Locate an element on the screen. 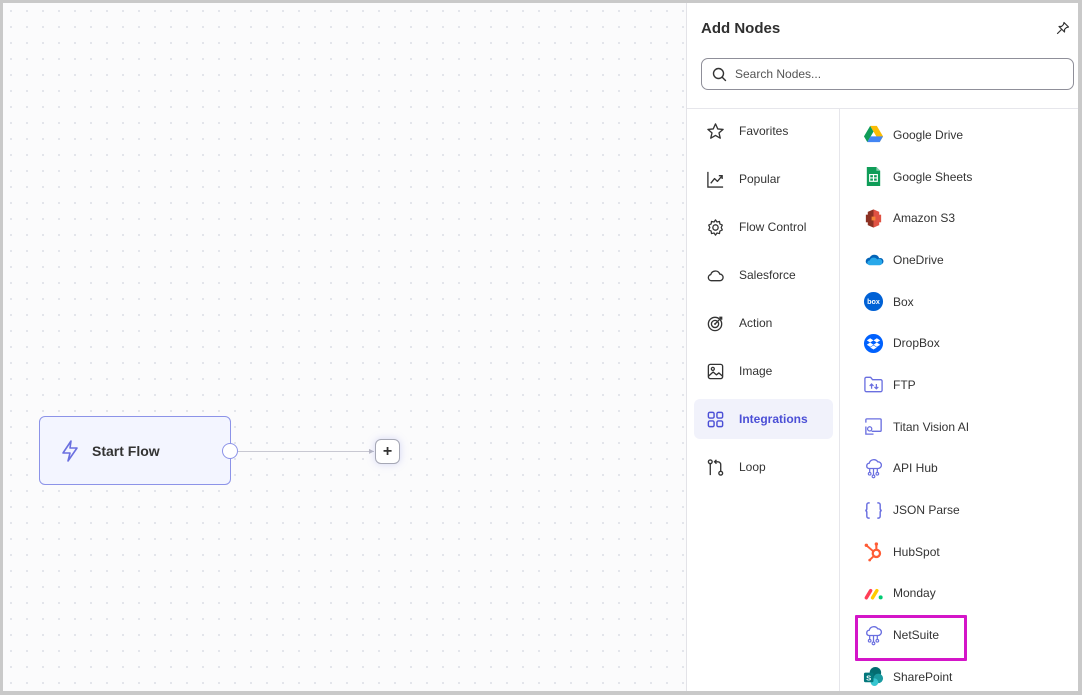 The width and height of the screenshot is (1082, 695). integration-ftp: FTP is located at coordinates (962, 385).